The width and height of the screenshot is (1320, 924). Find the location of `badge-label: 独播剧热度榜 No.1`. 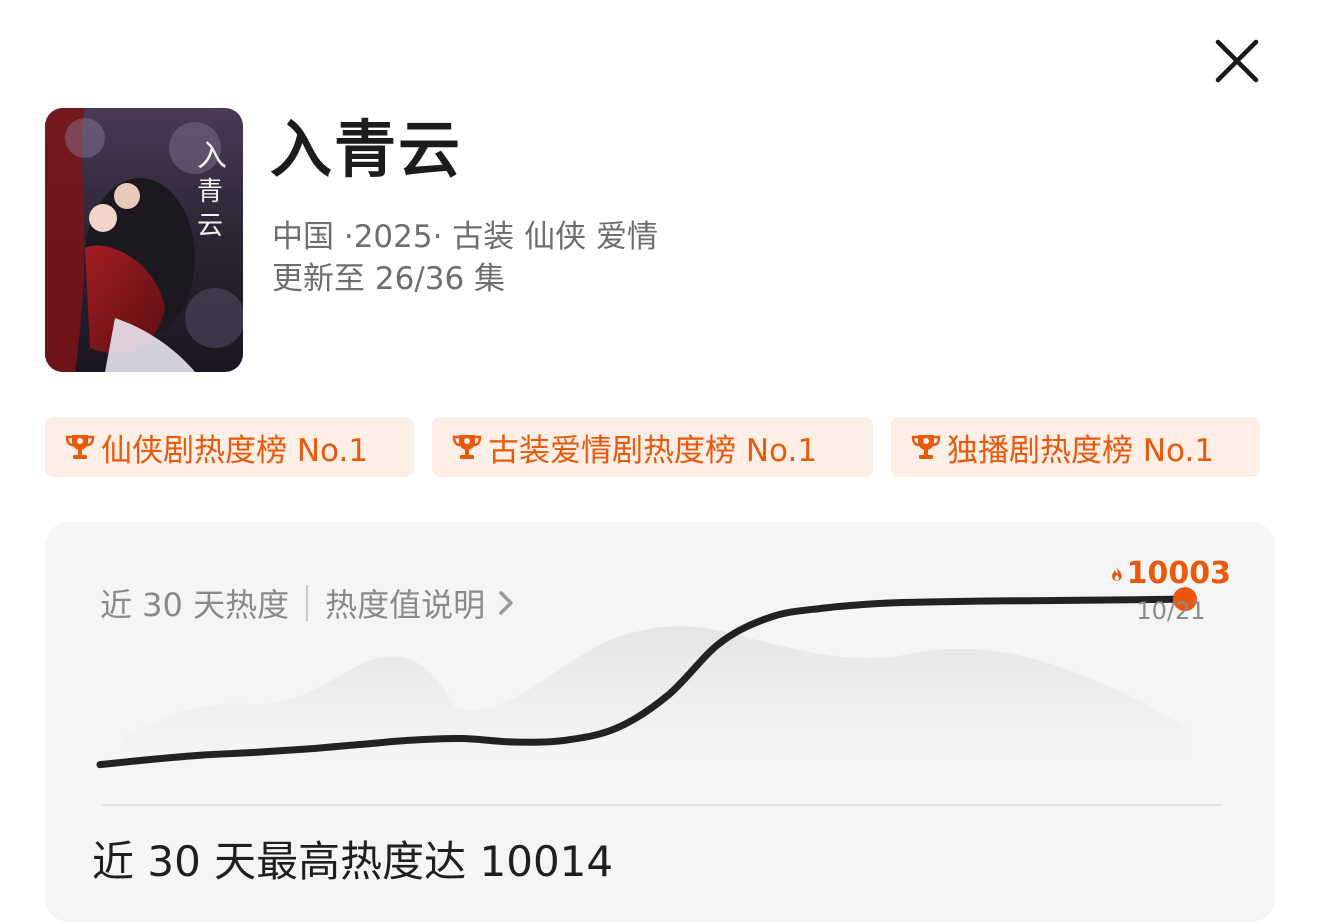

badge-label: 独播剧热度榜 No.1 is located at coordinates (1081, 450).